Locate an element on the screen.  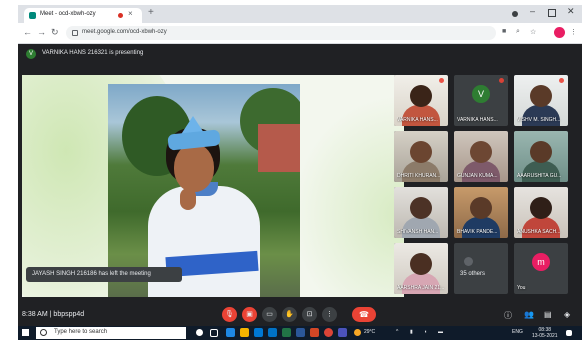
participant-name: You is located at coordinates (521, 288).